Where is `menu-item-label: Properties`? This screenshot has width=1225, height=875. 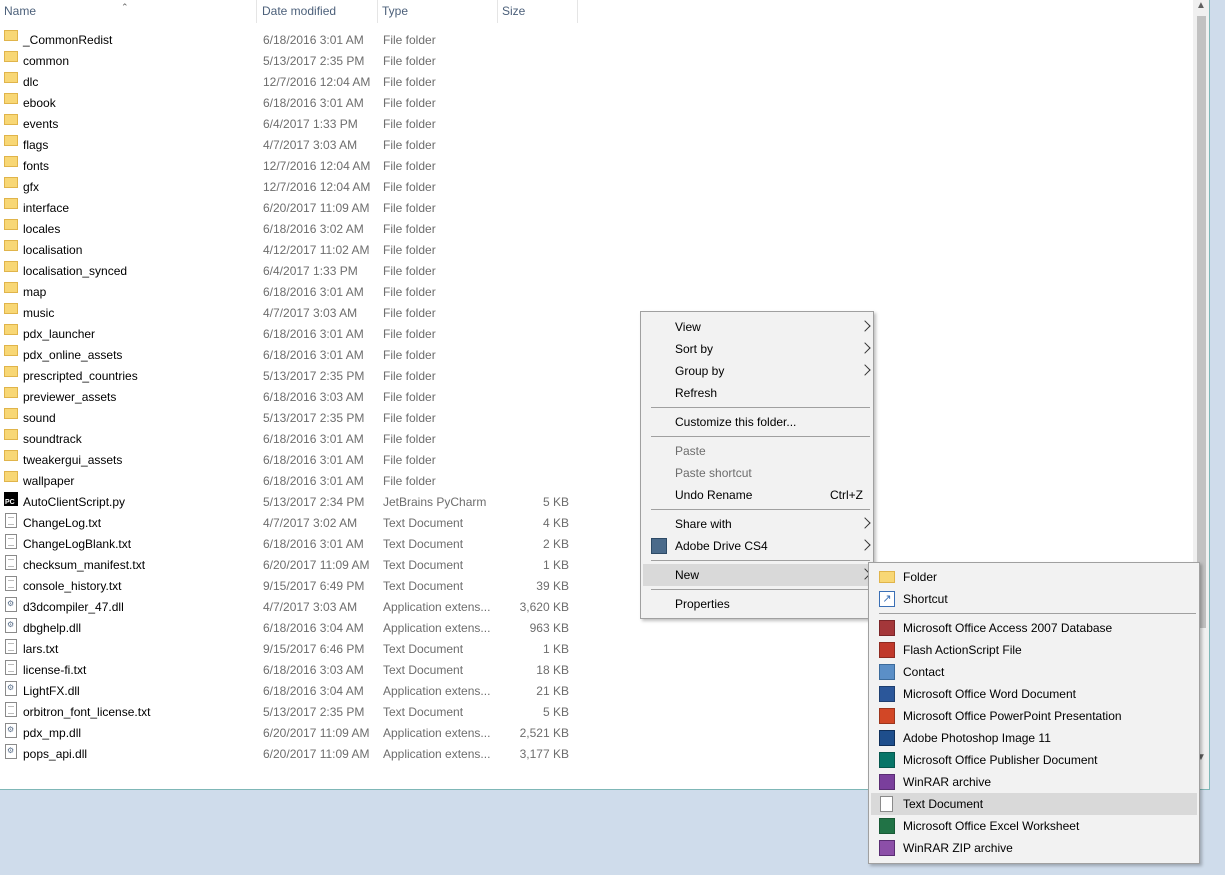 menu-item-label: Properties is located at coordinates (702, 604).